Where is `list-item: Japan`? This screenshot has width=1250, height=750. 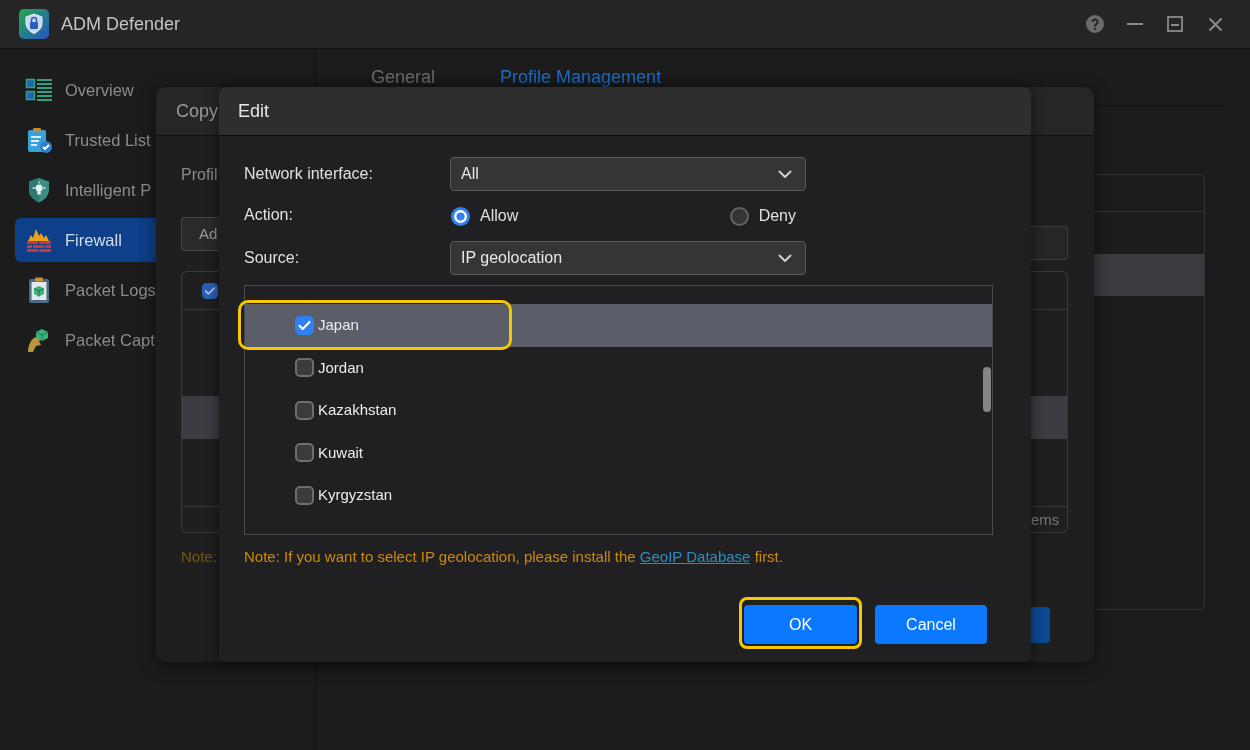 list-item: Japan is located at coordinates (618, 325).